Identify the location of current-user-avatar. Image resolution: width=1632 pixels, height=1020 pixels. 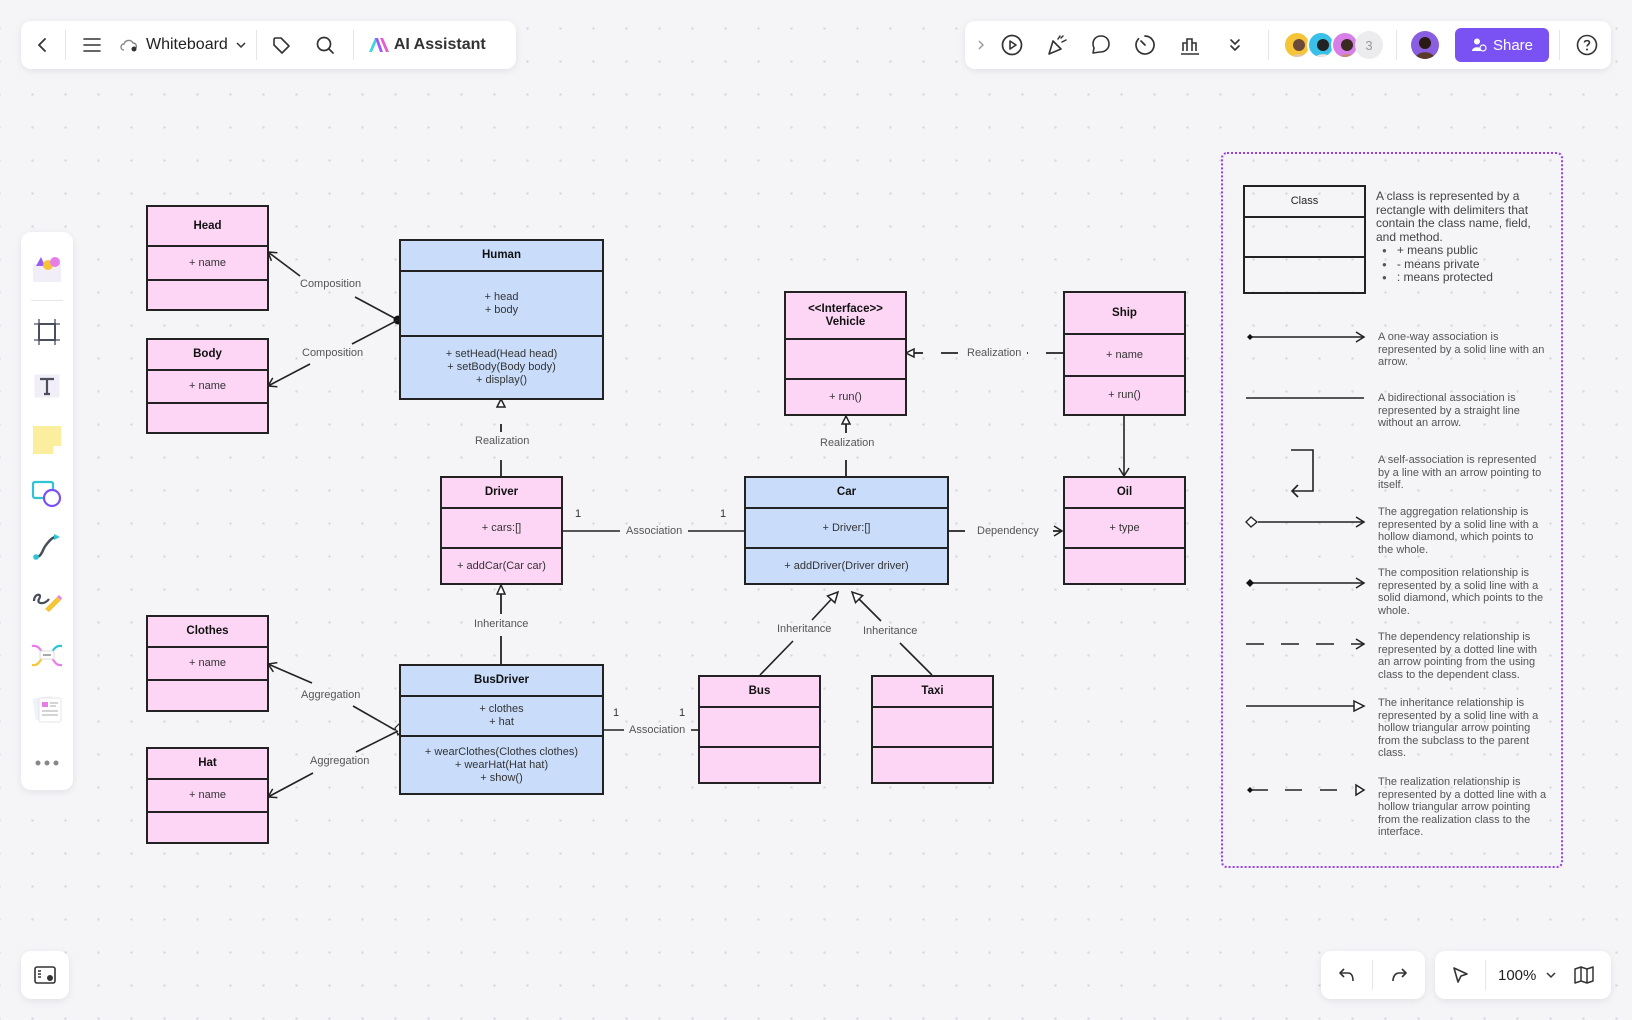
(1425, 45).